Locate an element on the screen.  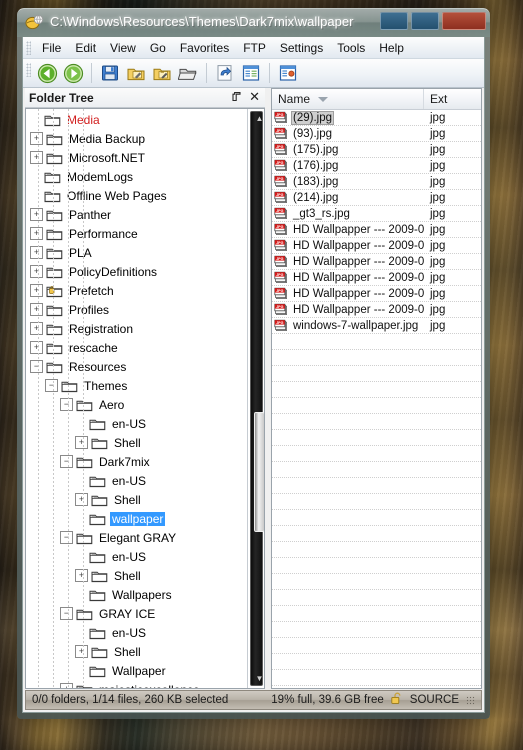
menu-item-view: View is located at coordinates (123, 48).